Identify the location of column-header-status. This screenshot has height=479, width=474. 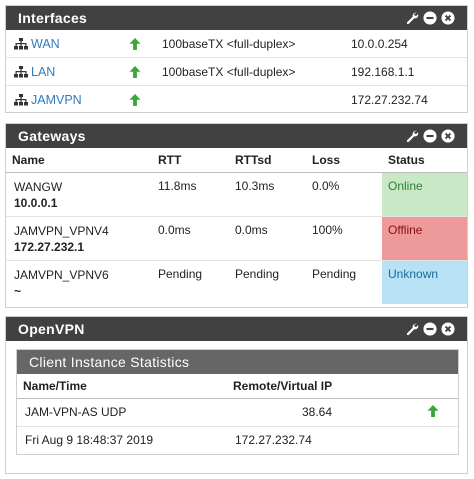
(432, 386).